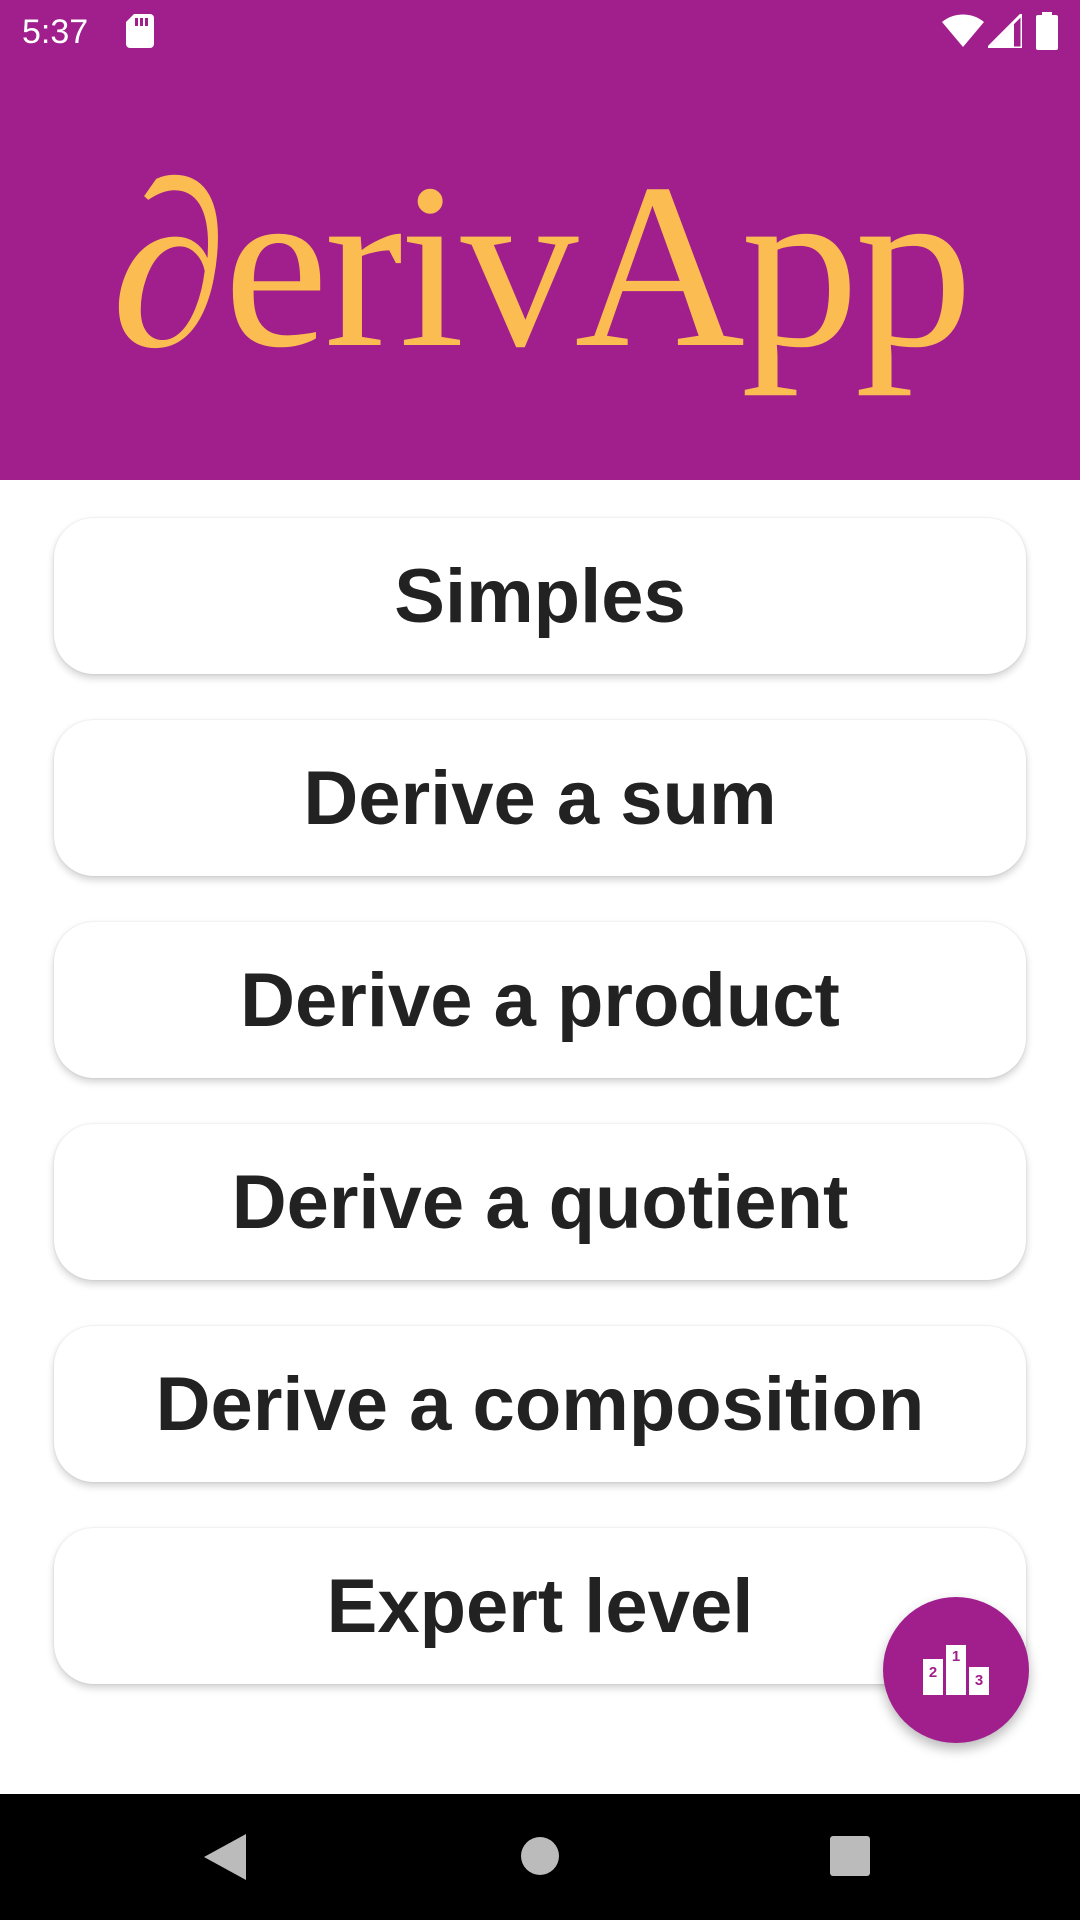  I want to click on derive-sum-button: Derive a sum, so click(540, 798).